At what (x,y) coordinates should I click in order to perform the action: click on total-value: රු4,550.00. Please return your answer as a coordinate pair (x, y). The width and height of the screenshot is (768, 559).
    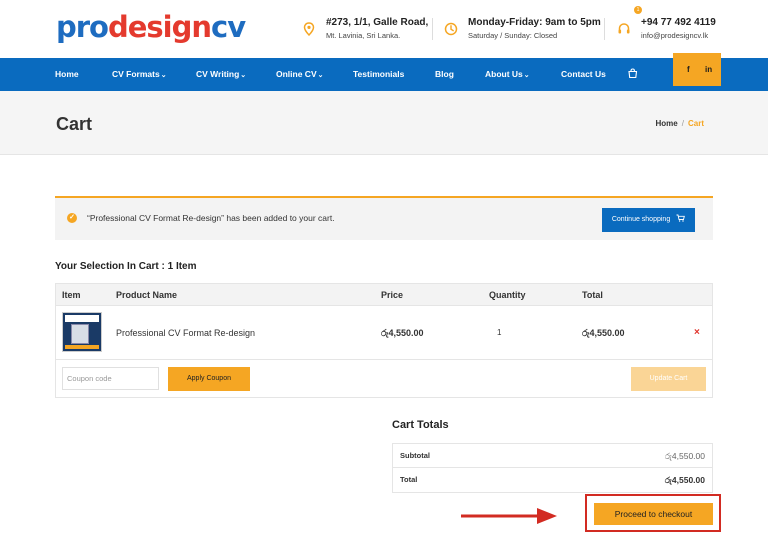
    Looking at the image, I should click on (684, 480).